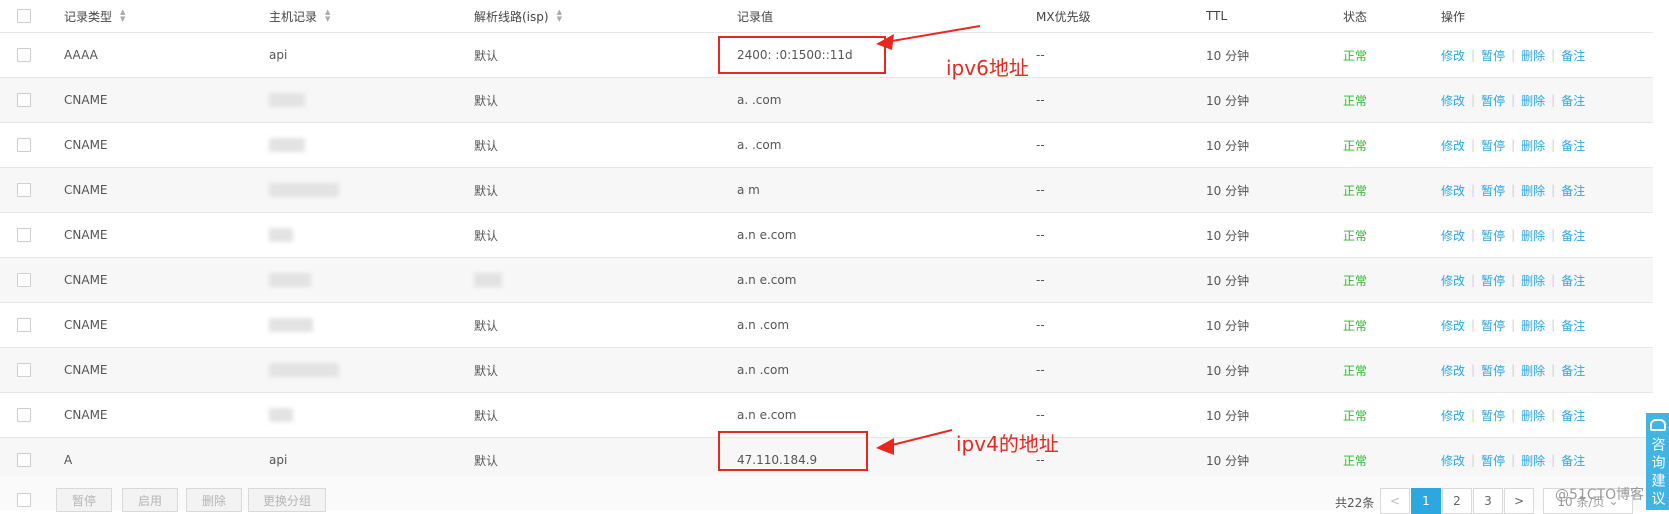 Image resolution: width=1669 pixels, height=514 pixels. Describe the element at coordinates (1600, 495) in the screenshot. I see `watermark: @51CTO博客` at that location.